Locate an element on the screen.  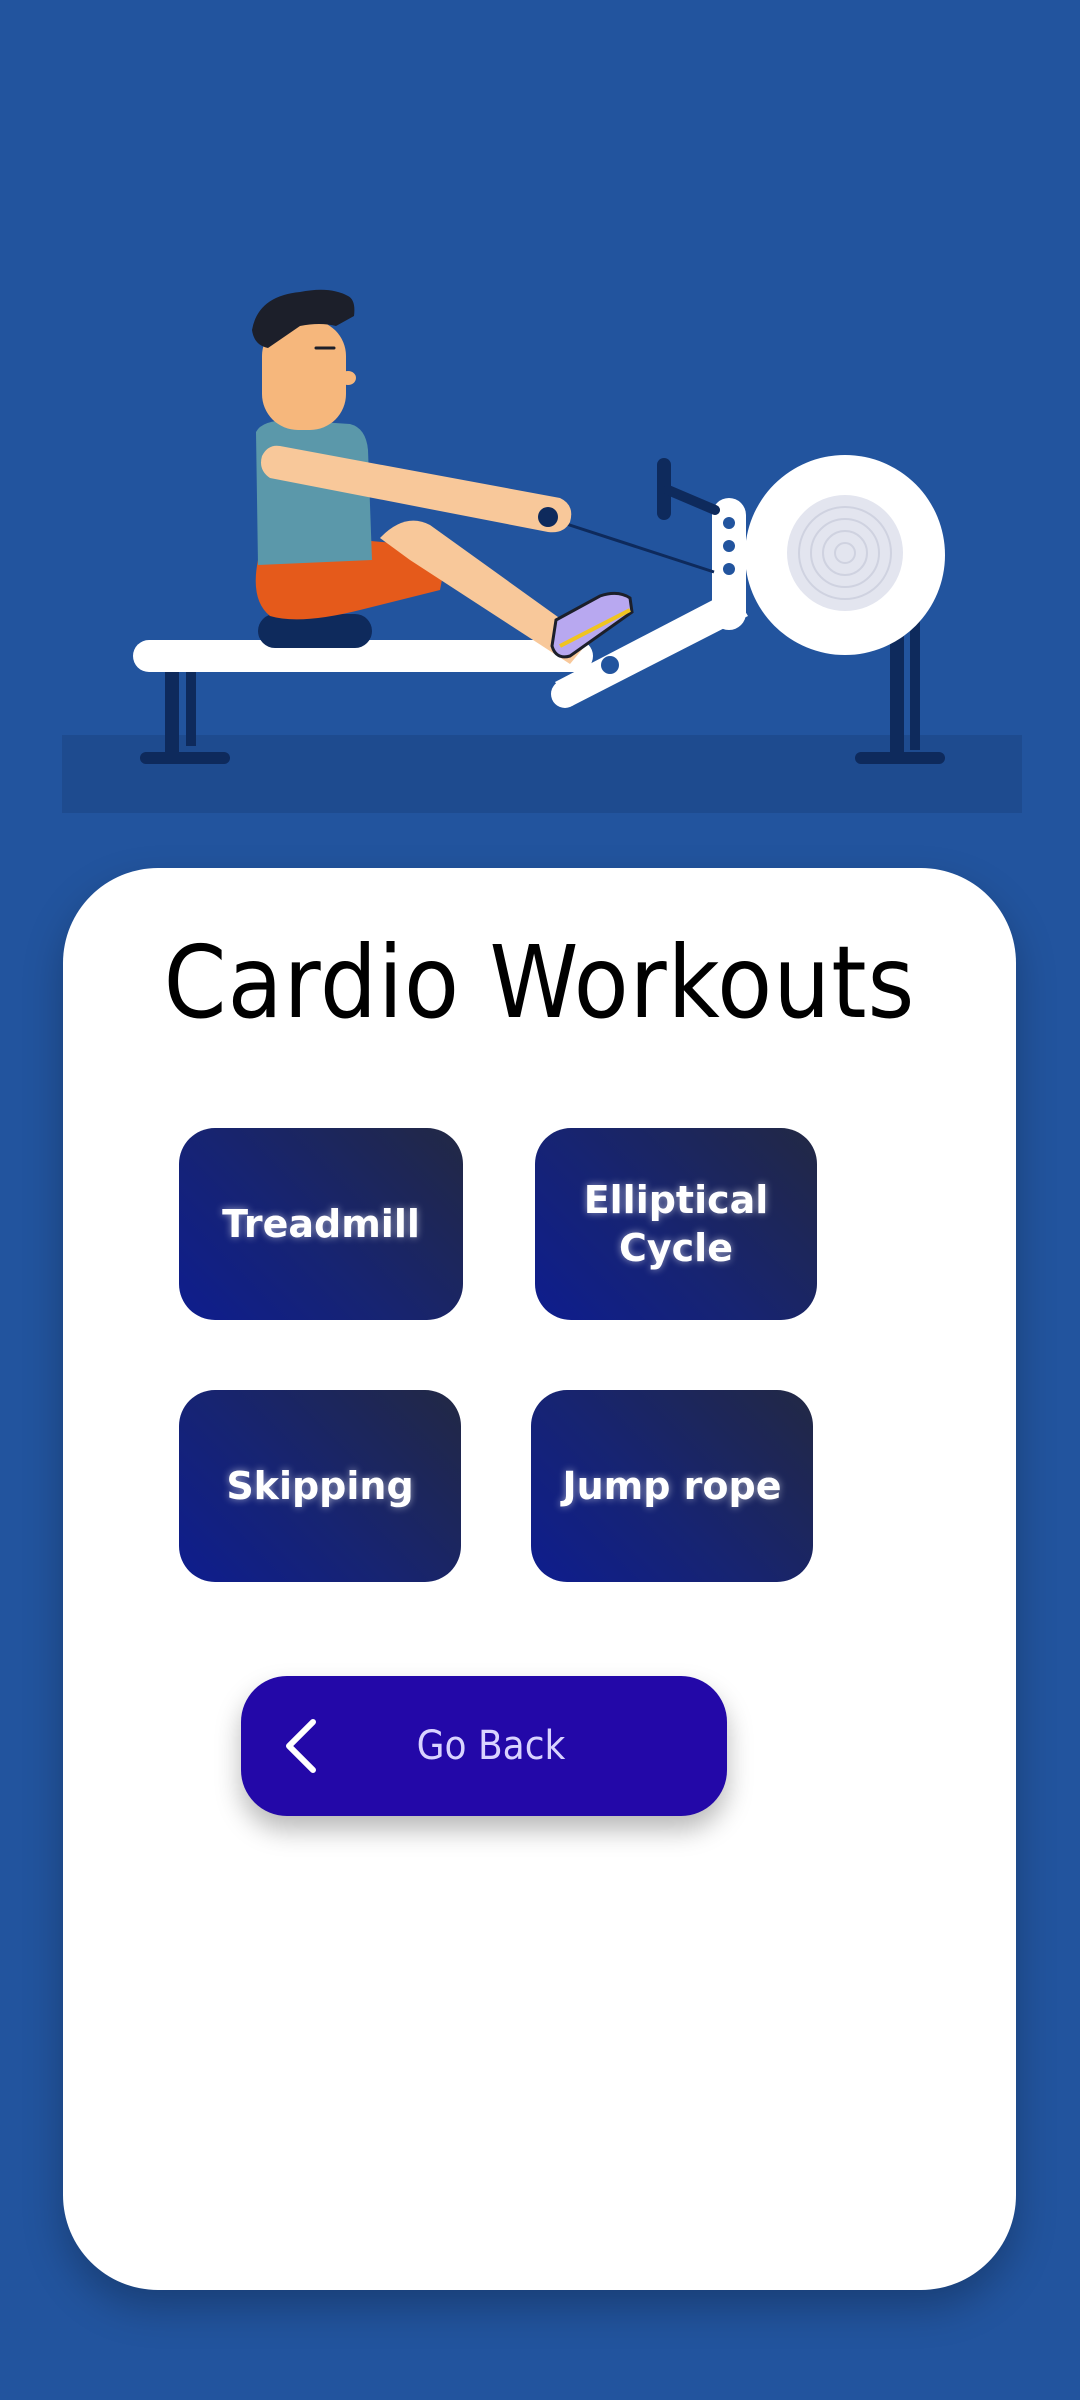
skipping-button: Skipping is located at coordinates (320, 1486).